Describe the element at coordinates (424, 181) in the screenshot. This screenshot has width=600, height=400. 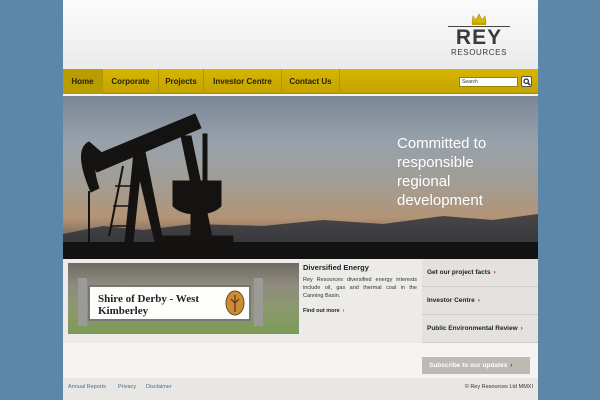
I see `hero-line-3: regional` at that location.